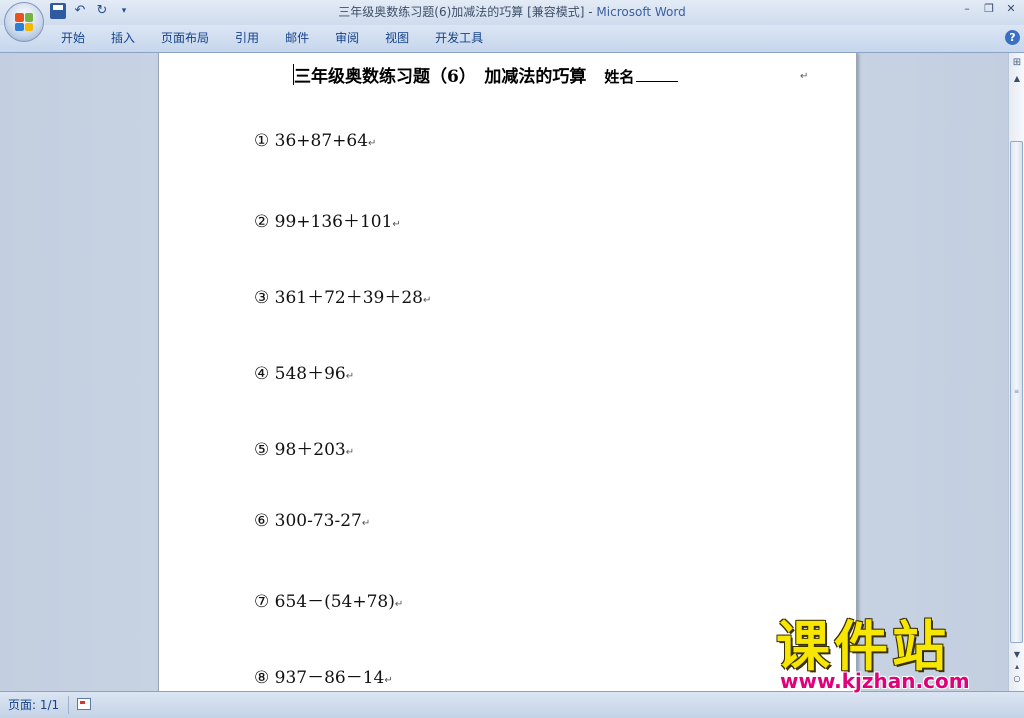 Image resolution: width=1024 pixels, height=718 pixels. What do you see at coordinates (185, 38) in the screenshot?
I see `tab-page-layout: 页面布局` at bounding box center [185, 38].